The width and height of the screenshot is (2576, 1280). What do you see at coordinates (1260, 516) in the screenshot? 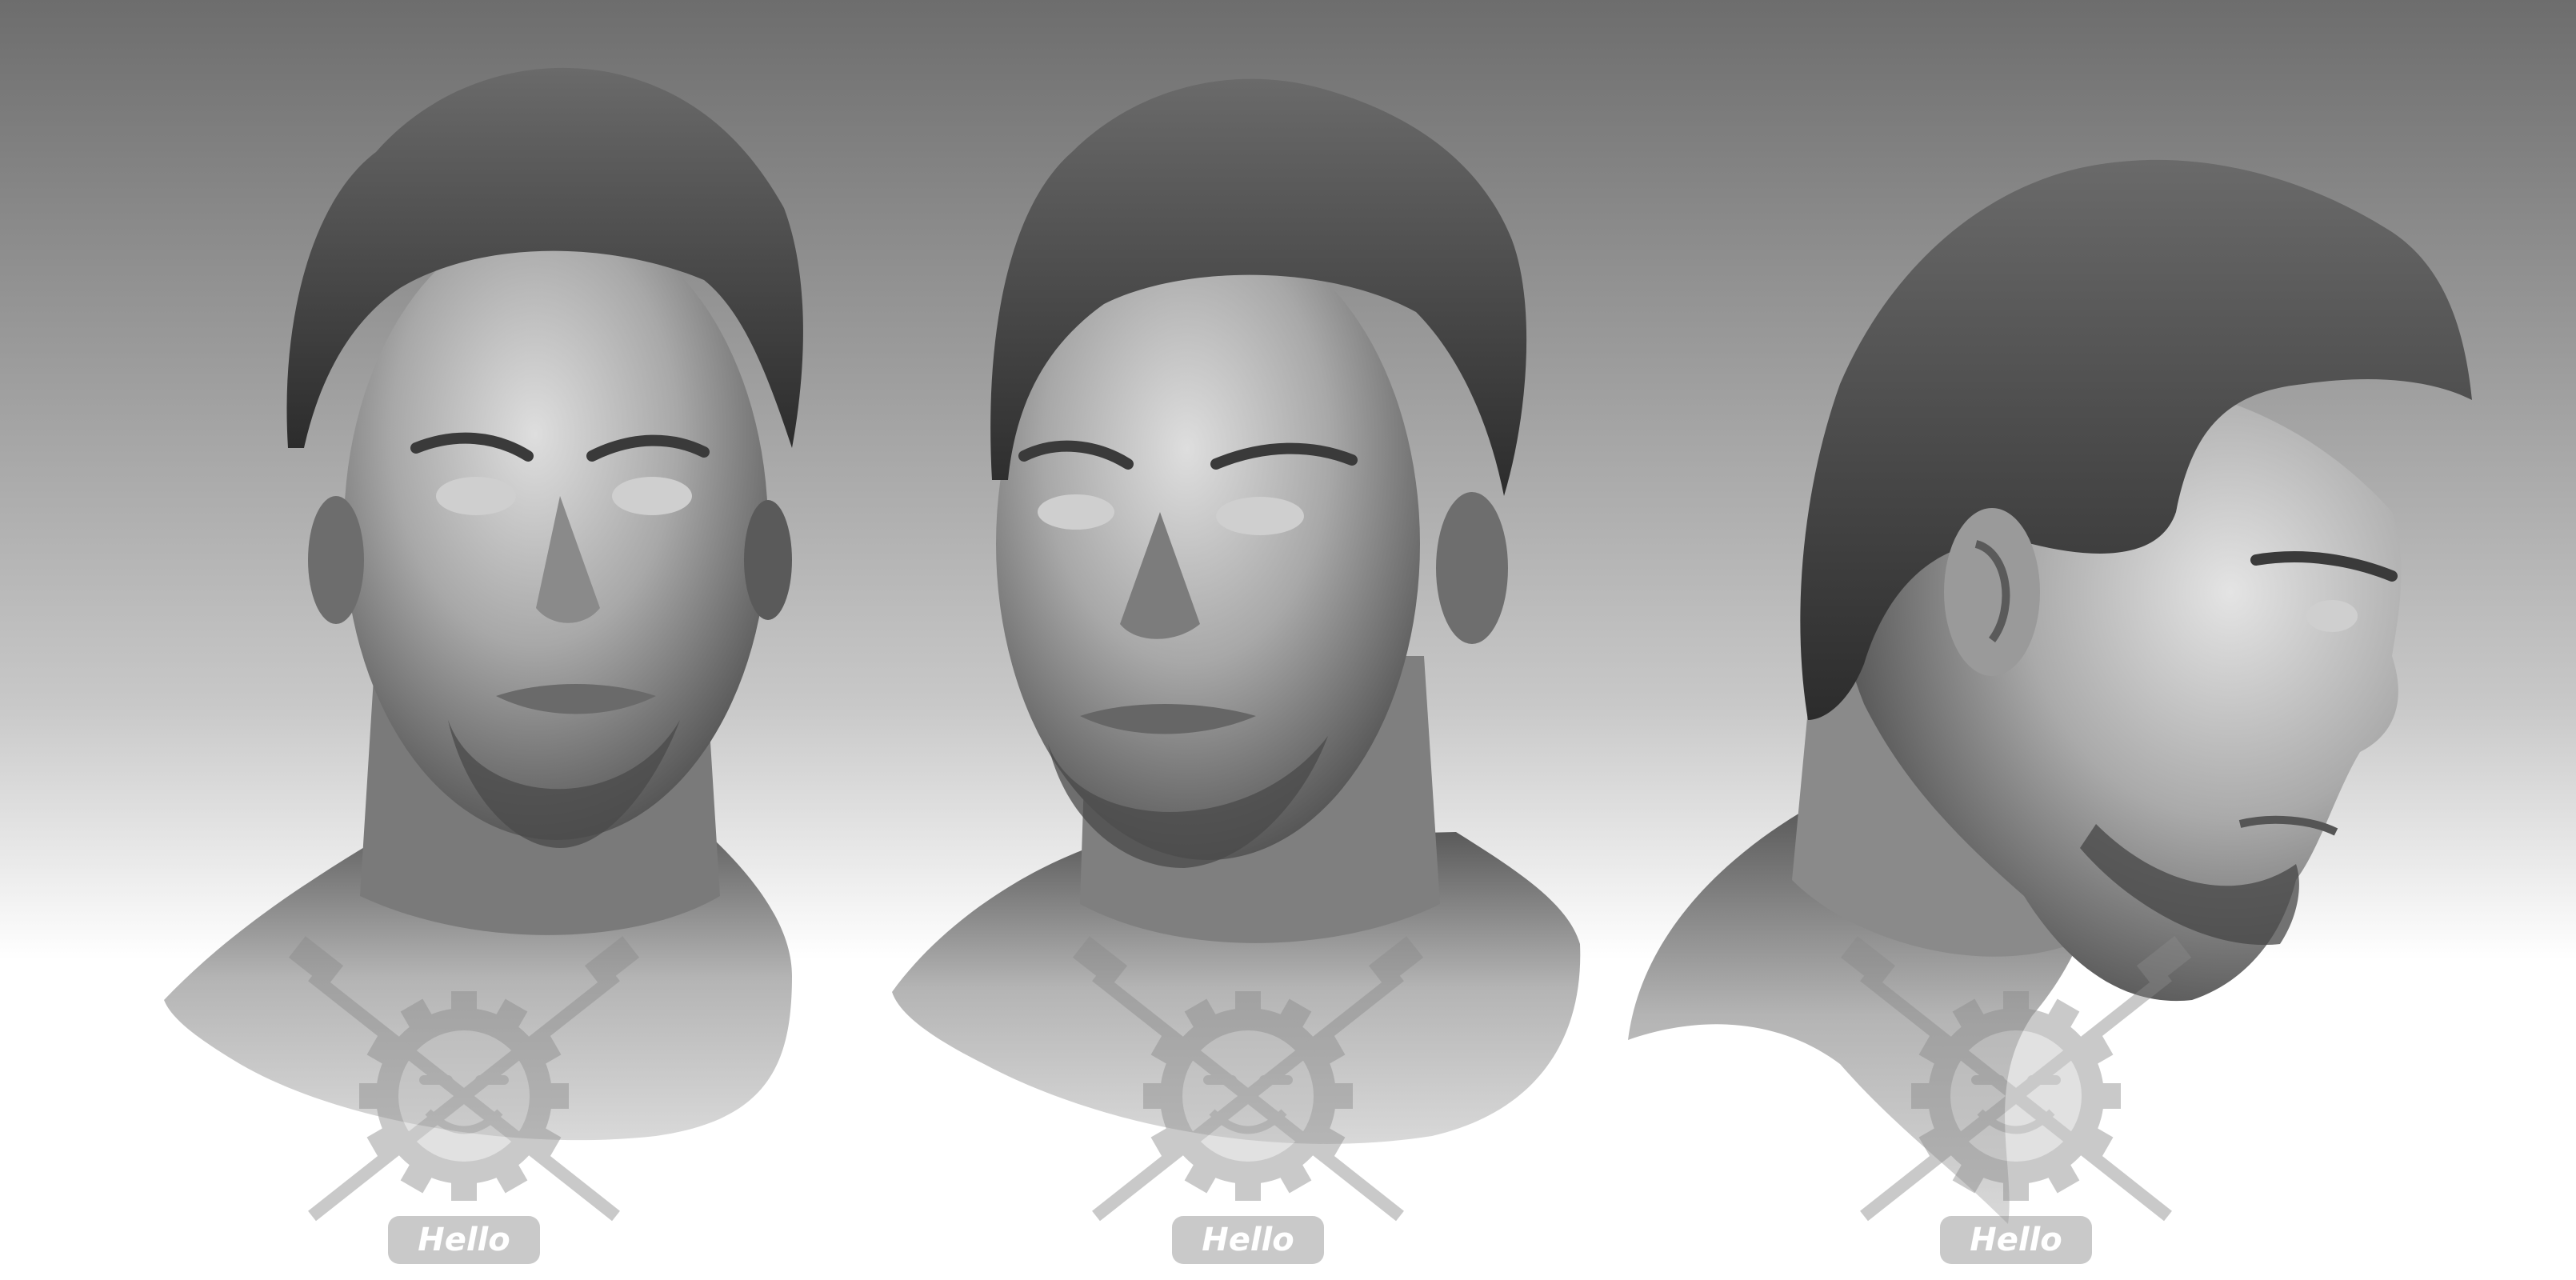
I see `eye-right-three-quarter` at bounding box center [1260, 516].